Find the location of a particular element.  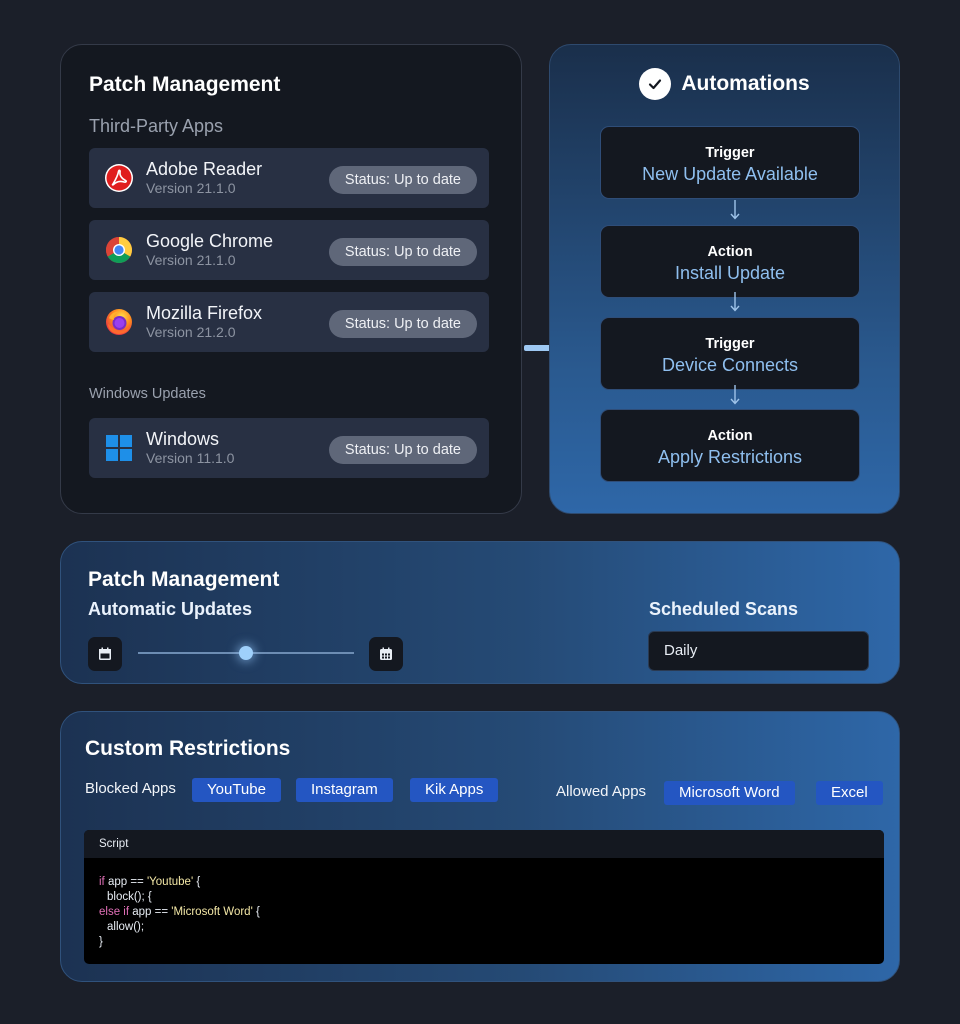

automatic-updates-label: Automatic Updates is located at coordinates (170, 609).